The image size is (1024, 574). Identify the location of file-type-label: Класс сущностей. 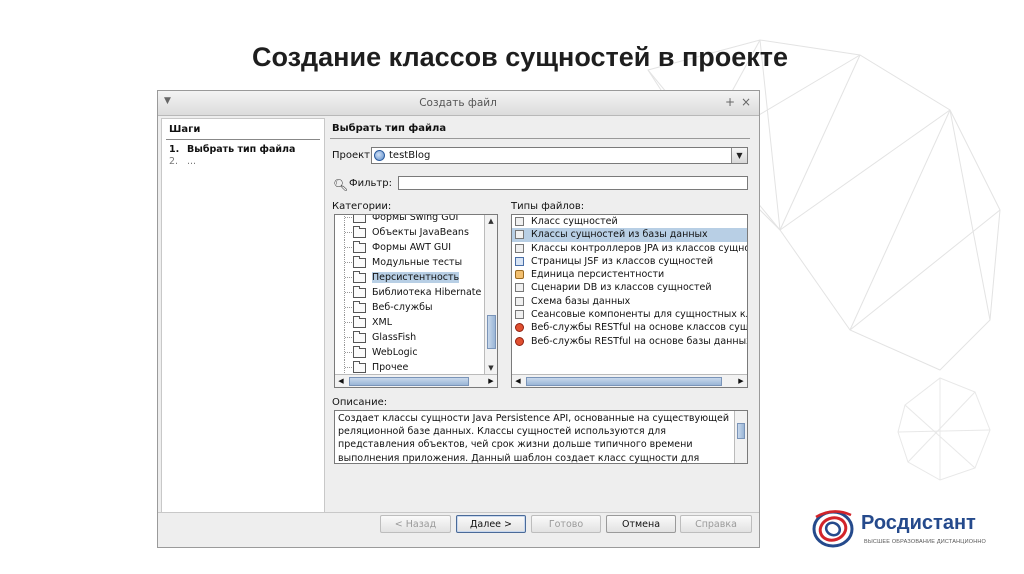
(574, 221).